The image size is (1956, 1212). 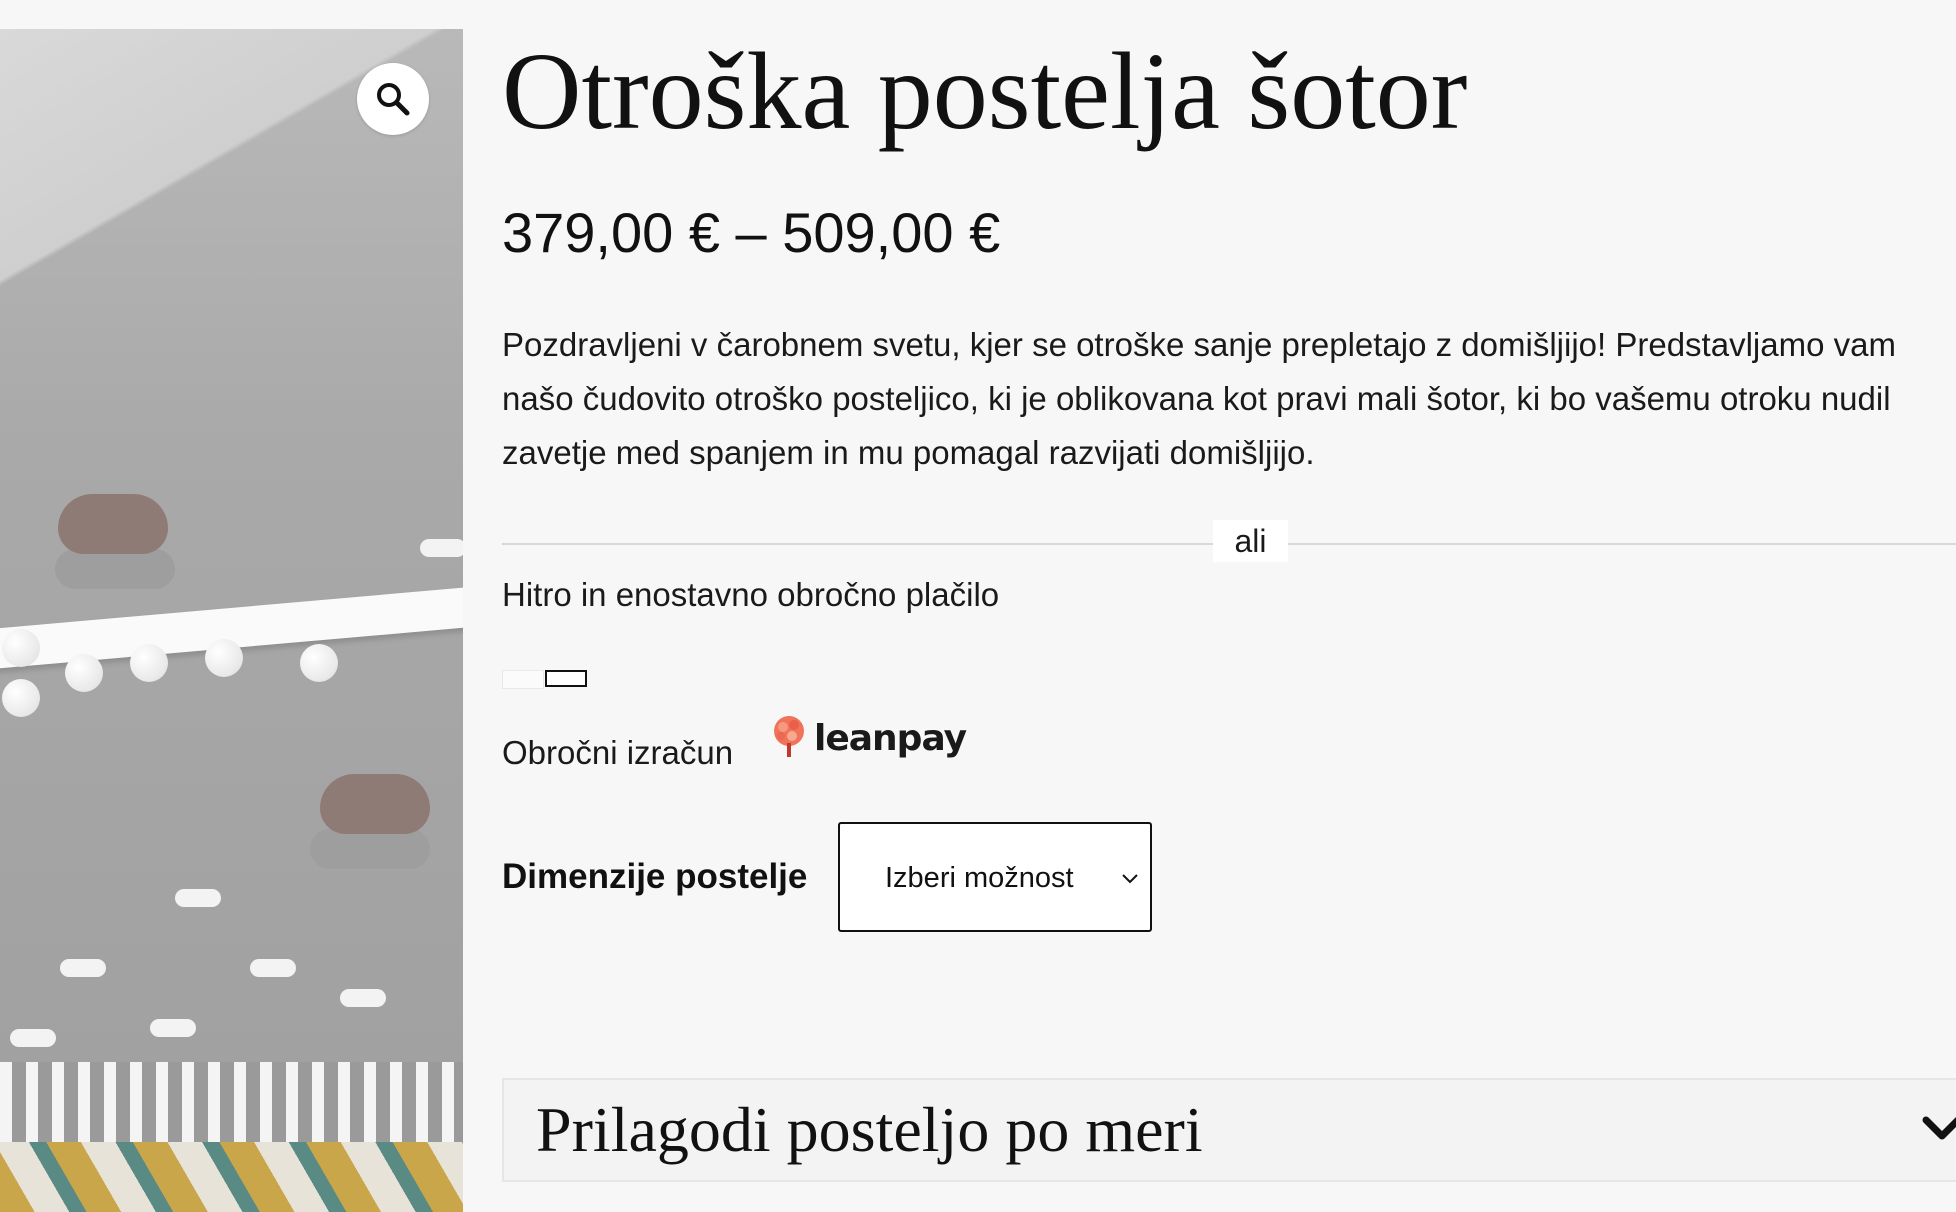 I want to click on zoom-button, so click(x=393, y=99).